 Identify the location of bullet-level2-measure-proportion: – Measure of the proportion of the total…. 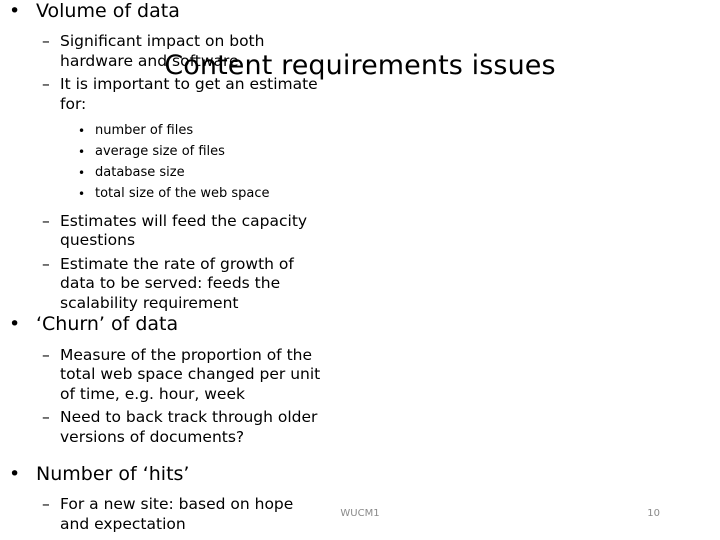
(162, 375).